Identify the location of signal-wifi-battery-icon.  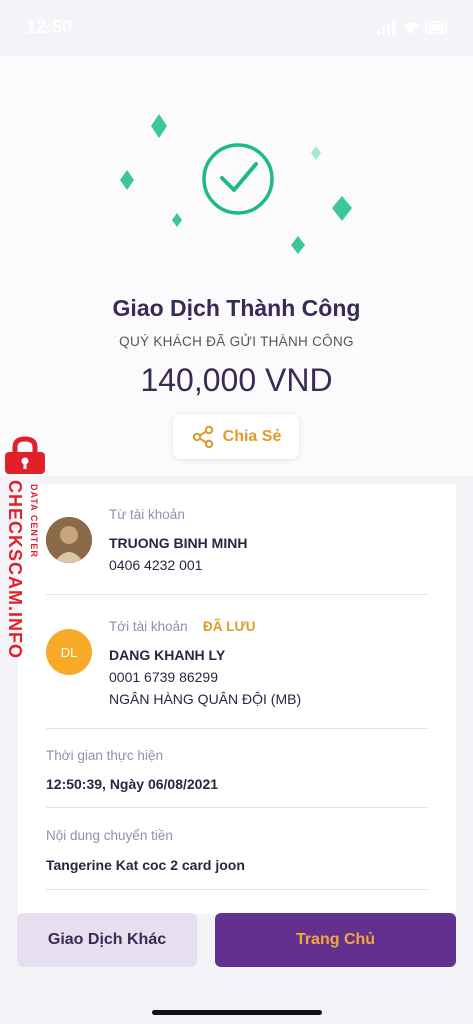
(412, 28).